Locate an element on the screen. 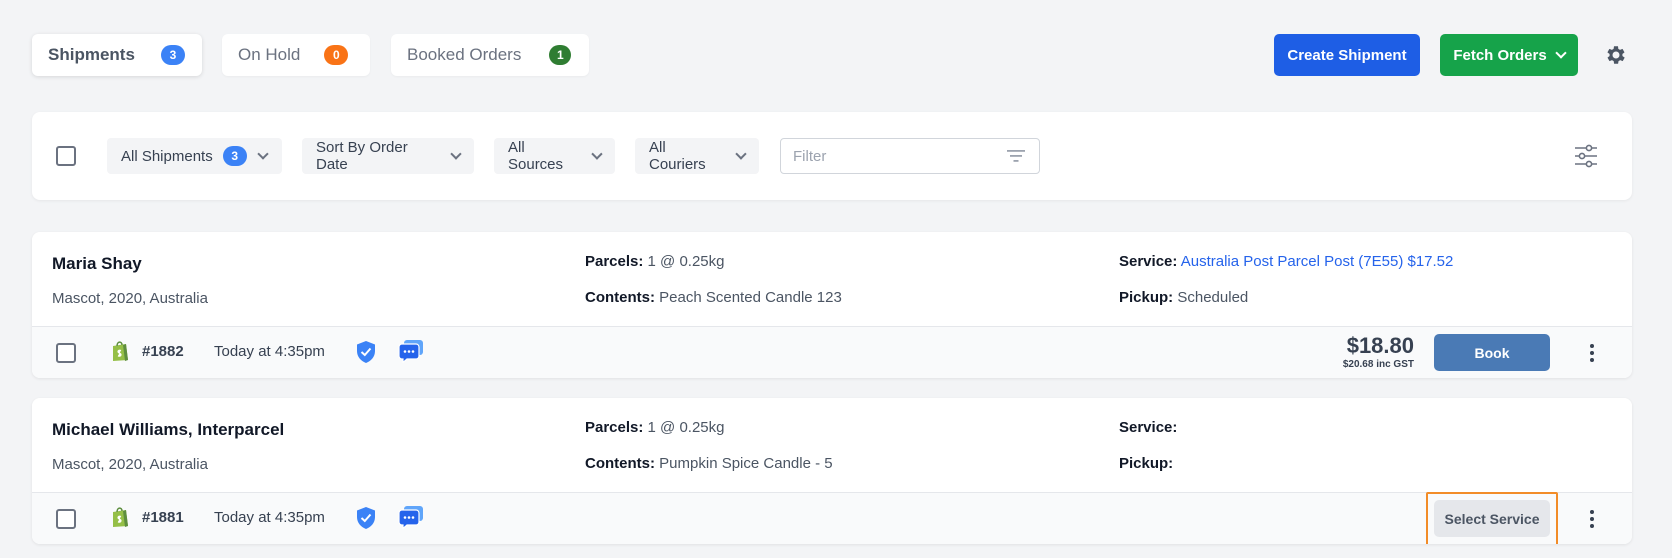  all-shipments-label: All Shipments is located at coordinates (167, 156).